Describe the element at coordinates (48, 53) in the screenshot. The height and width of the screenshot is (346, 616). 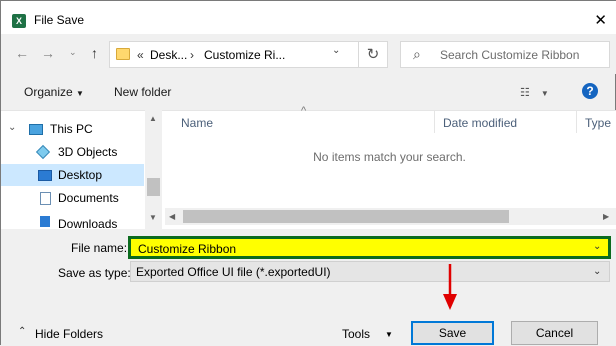
I see `forward-arrow-icon: →` at that location.